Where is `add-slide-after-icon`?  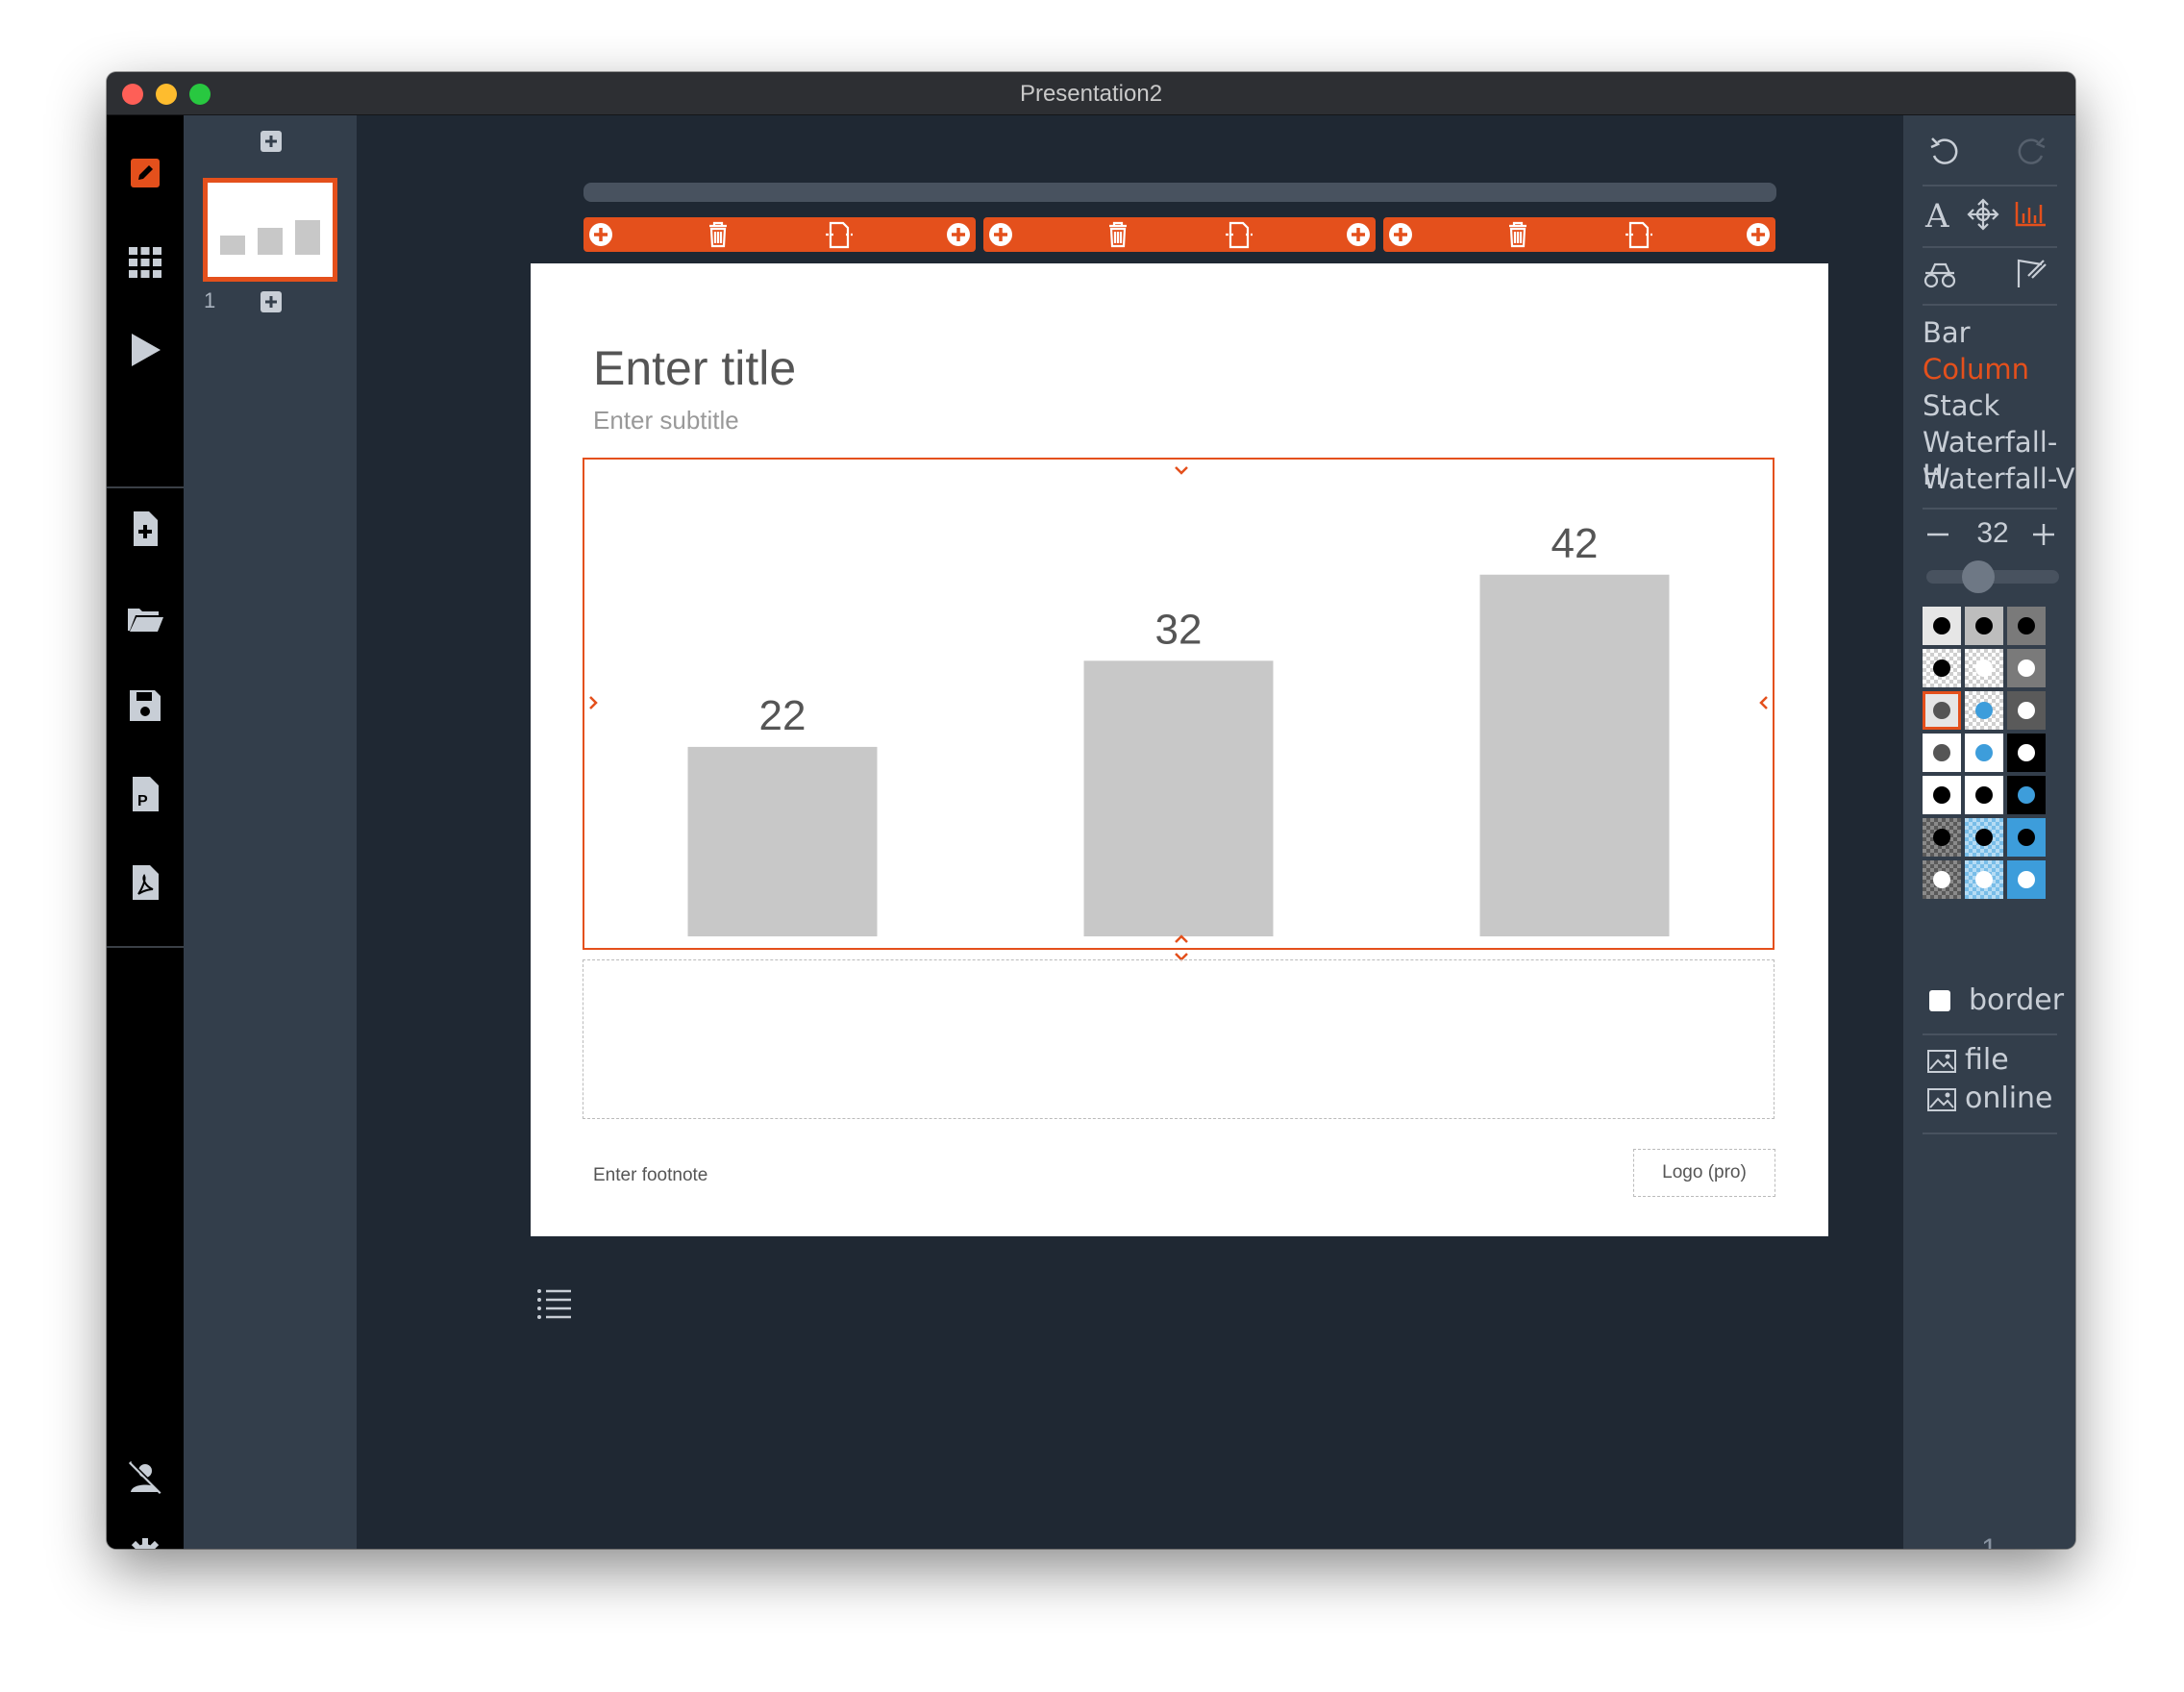
add-slide-after-icon is located at coordinates (272, 301).